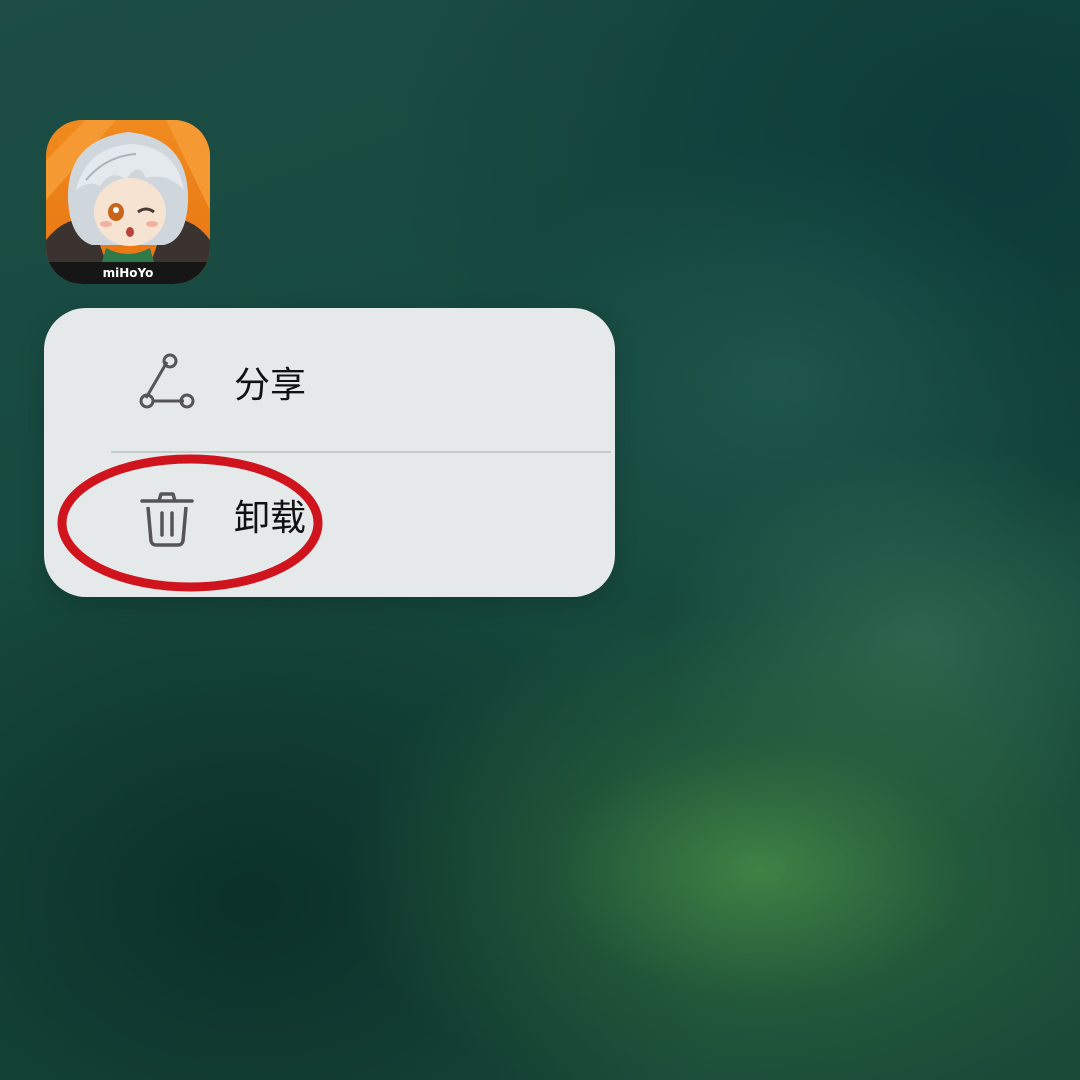  I want to click on uninstall-label: 卸载, so click(270, 518).